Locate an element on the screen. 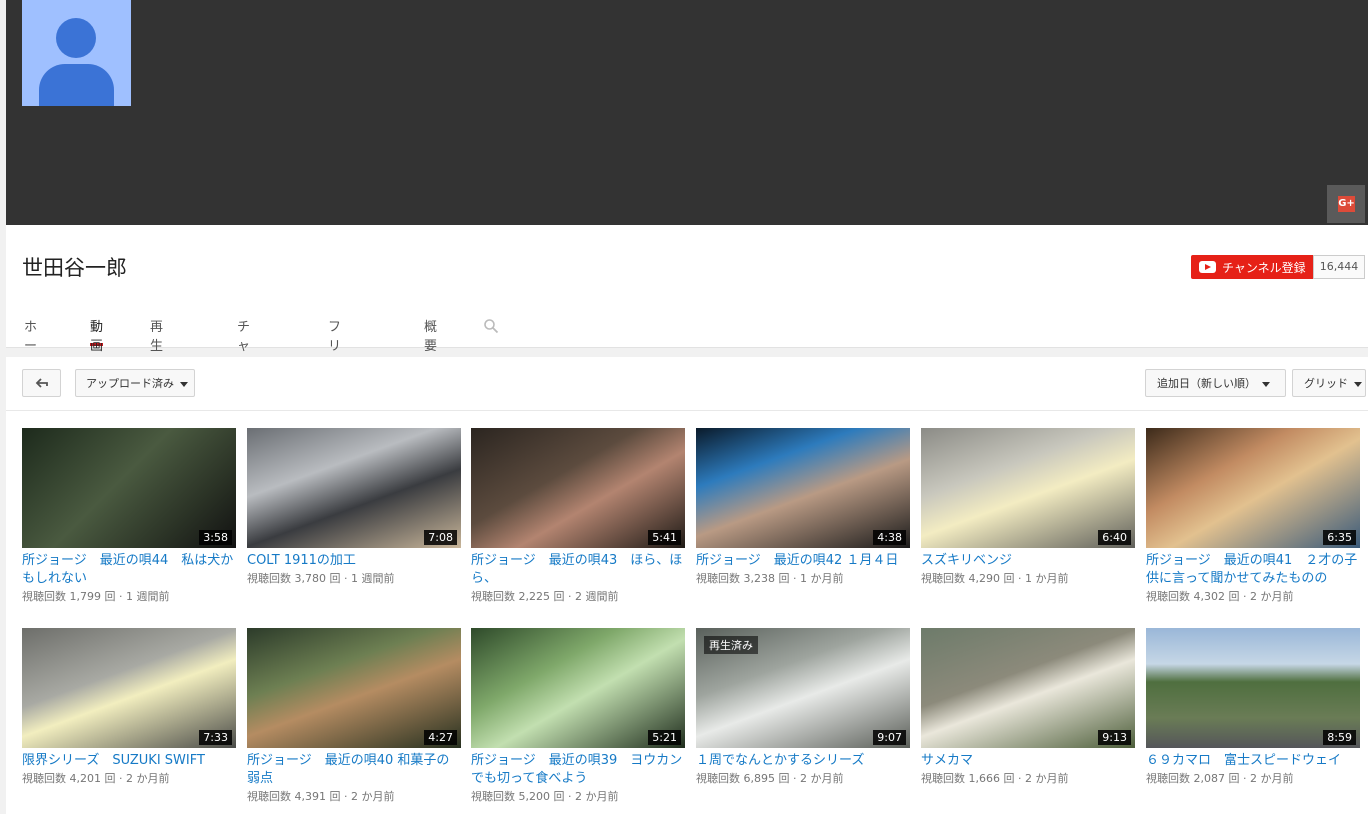 The height and width of the screenshot is (814, 1368). video-duration: 4:27 is located at coordinates (440, 737).